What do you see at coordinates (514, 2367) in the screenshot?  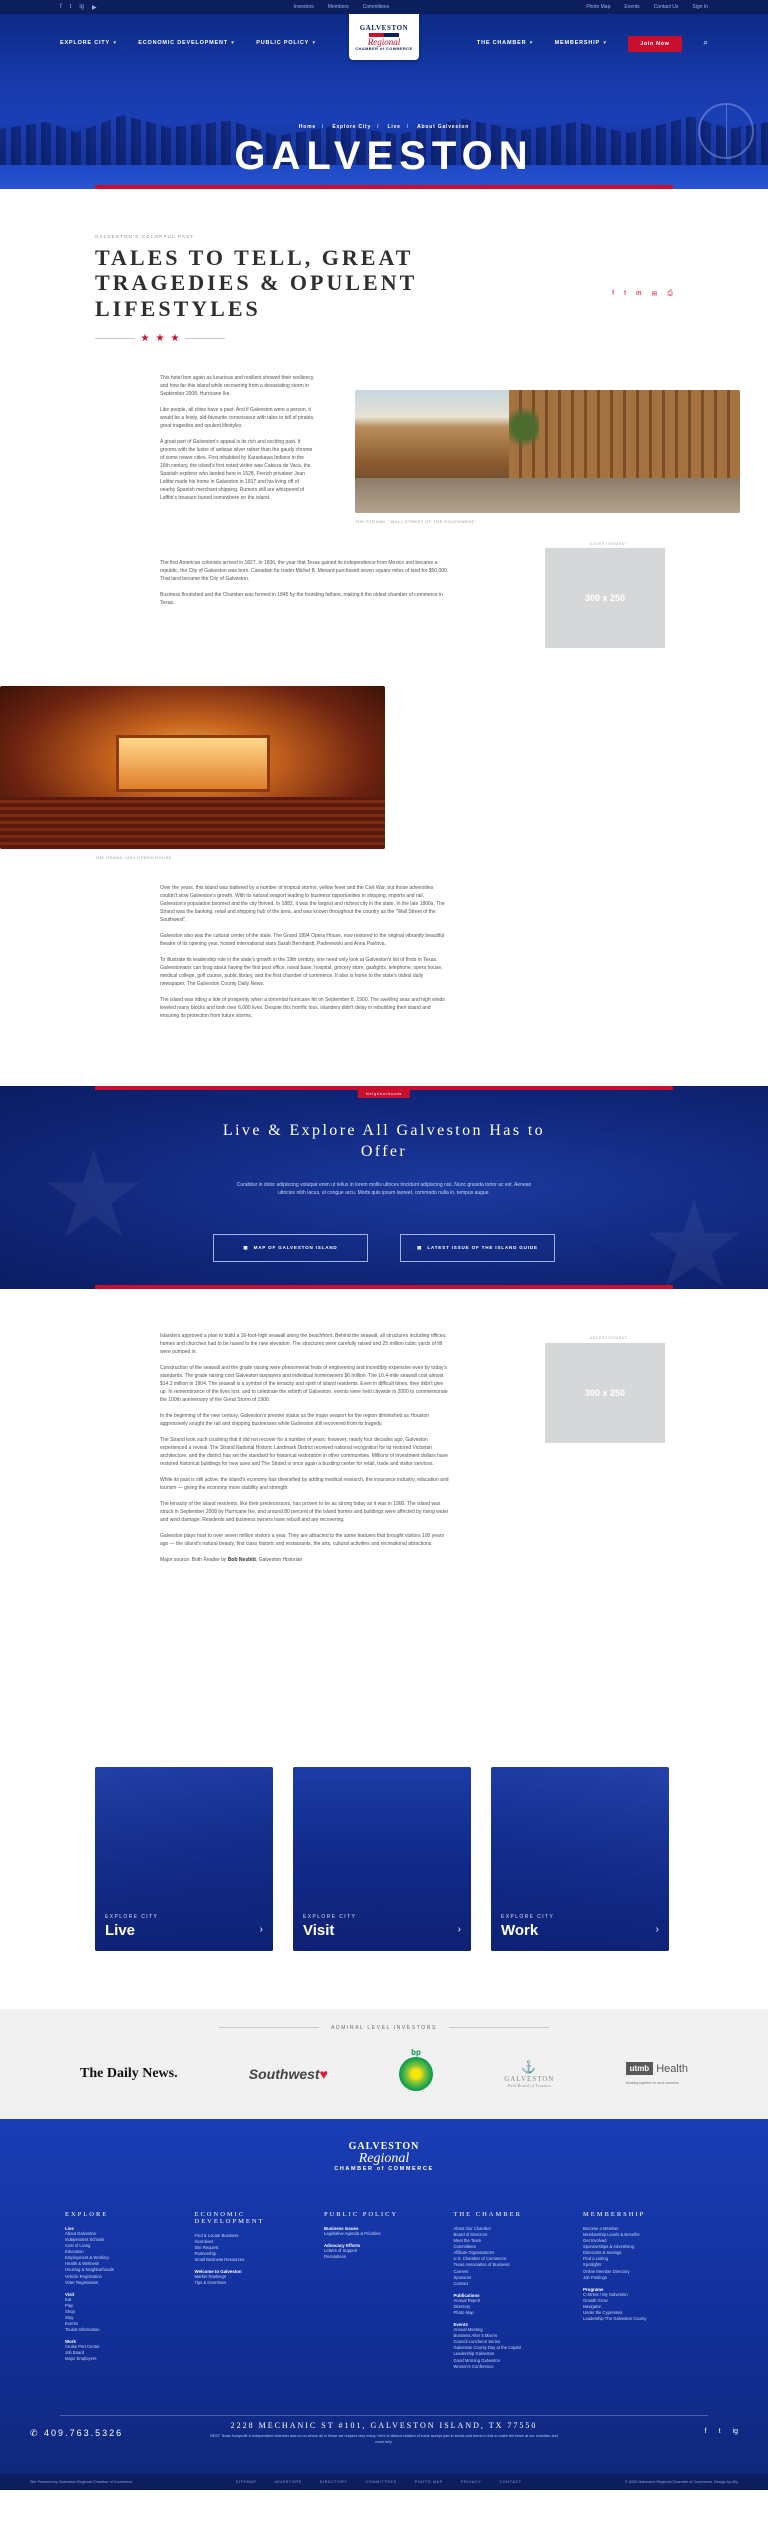 I see `footer-link: Women's Conference` at bounding box center [514, 2367].